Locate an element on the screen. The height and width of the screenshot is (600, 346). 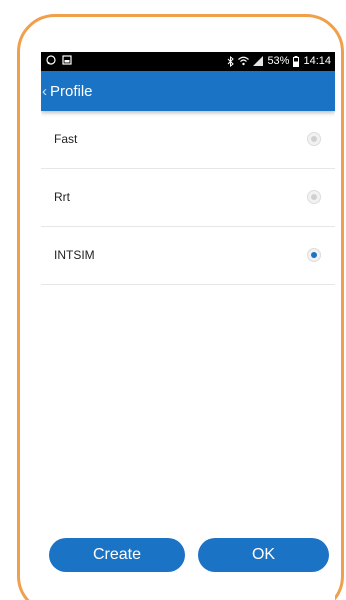
profile-label: Fast is located at coordinates (66, 139).